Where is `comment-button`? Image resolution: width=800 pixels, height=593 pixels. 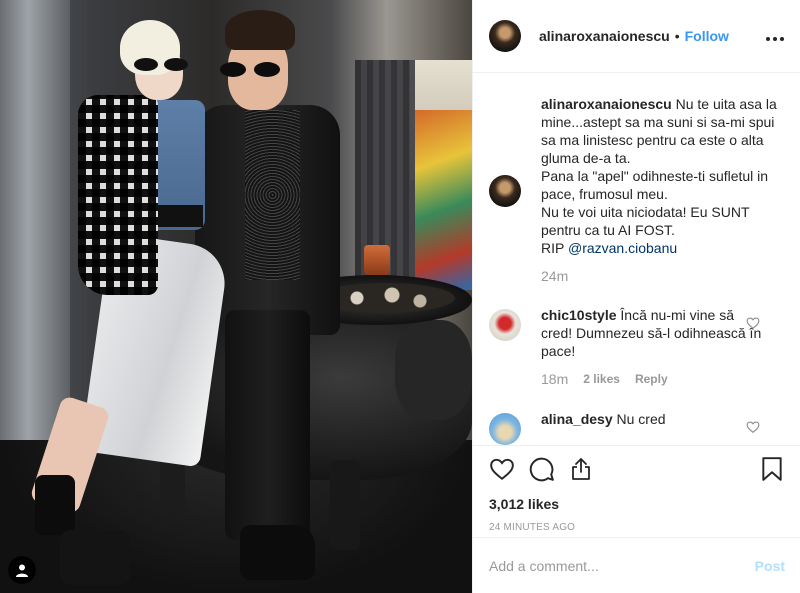
comment-button is located at coordinates (549, 469).